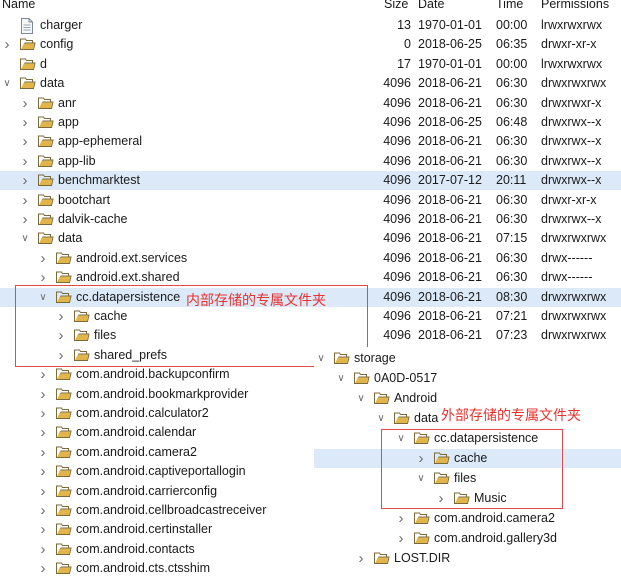  Describe the element at coordinates (310, 238) in the screenshot. I see `tree-row-data-11: ∨ data 4096 2018-06-21 07:15 drwxrwxrwx` at that location.